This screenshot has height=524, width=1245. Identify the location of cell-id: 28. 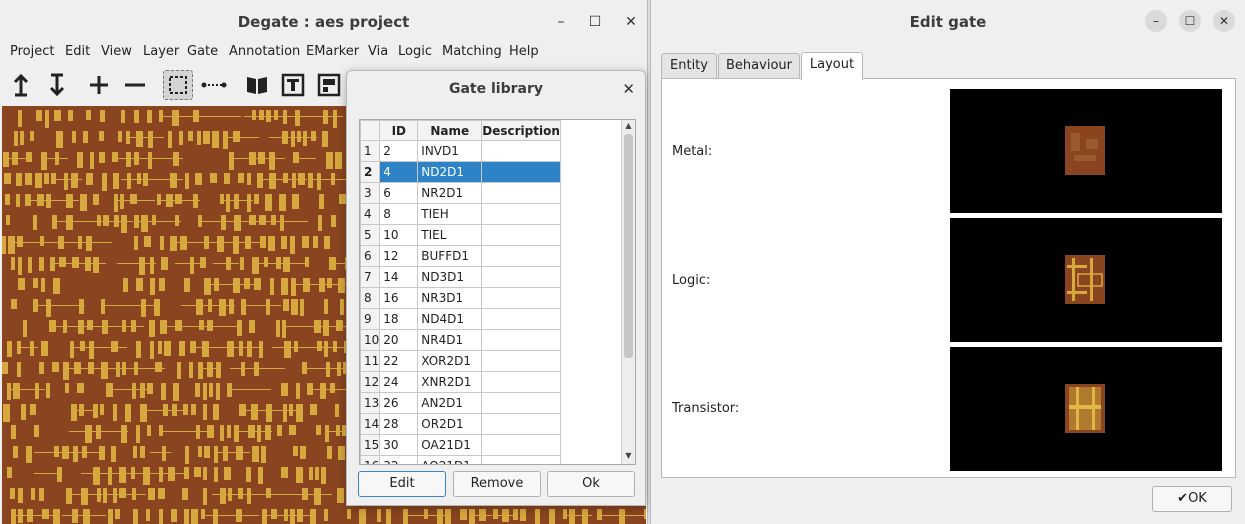
(399, 424).